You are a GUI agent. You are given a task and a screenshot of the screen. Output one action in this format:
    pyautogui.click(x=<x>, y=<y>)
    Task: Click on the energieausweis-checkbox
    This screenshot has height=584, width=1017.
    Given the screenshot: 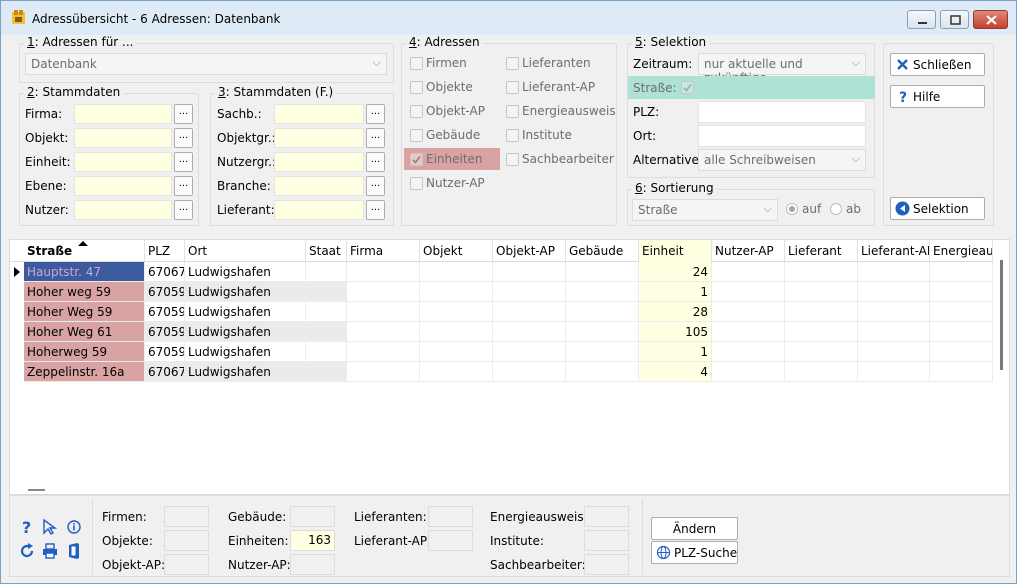 What is the action you would take?
    pyautogui.click(x=512, y=111)
    